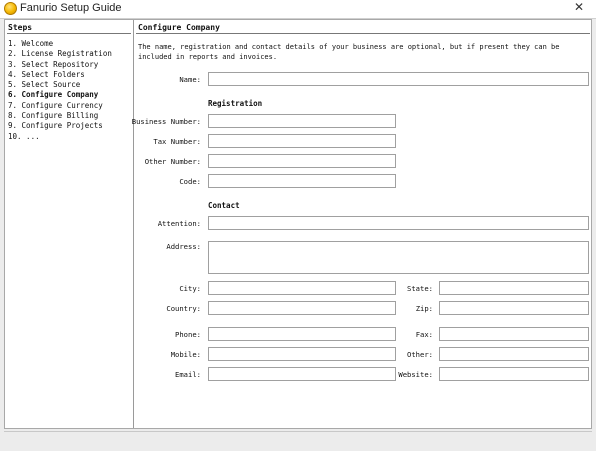 The image size is (596, 451). I want to click on page-title: Configure Company, so click(179, 27).